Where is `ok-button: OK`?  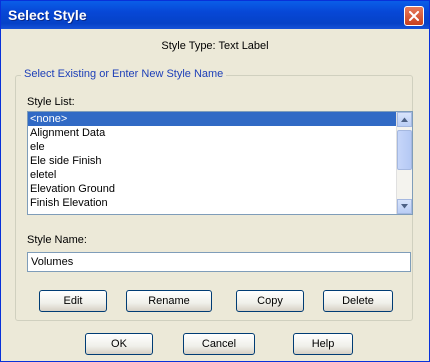 ok-button: OK is located at coordinates (119, 344).